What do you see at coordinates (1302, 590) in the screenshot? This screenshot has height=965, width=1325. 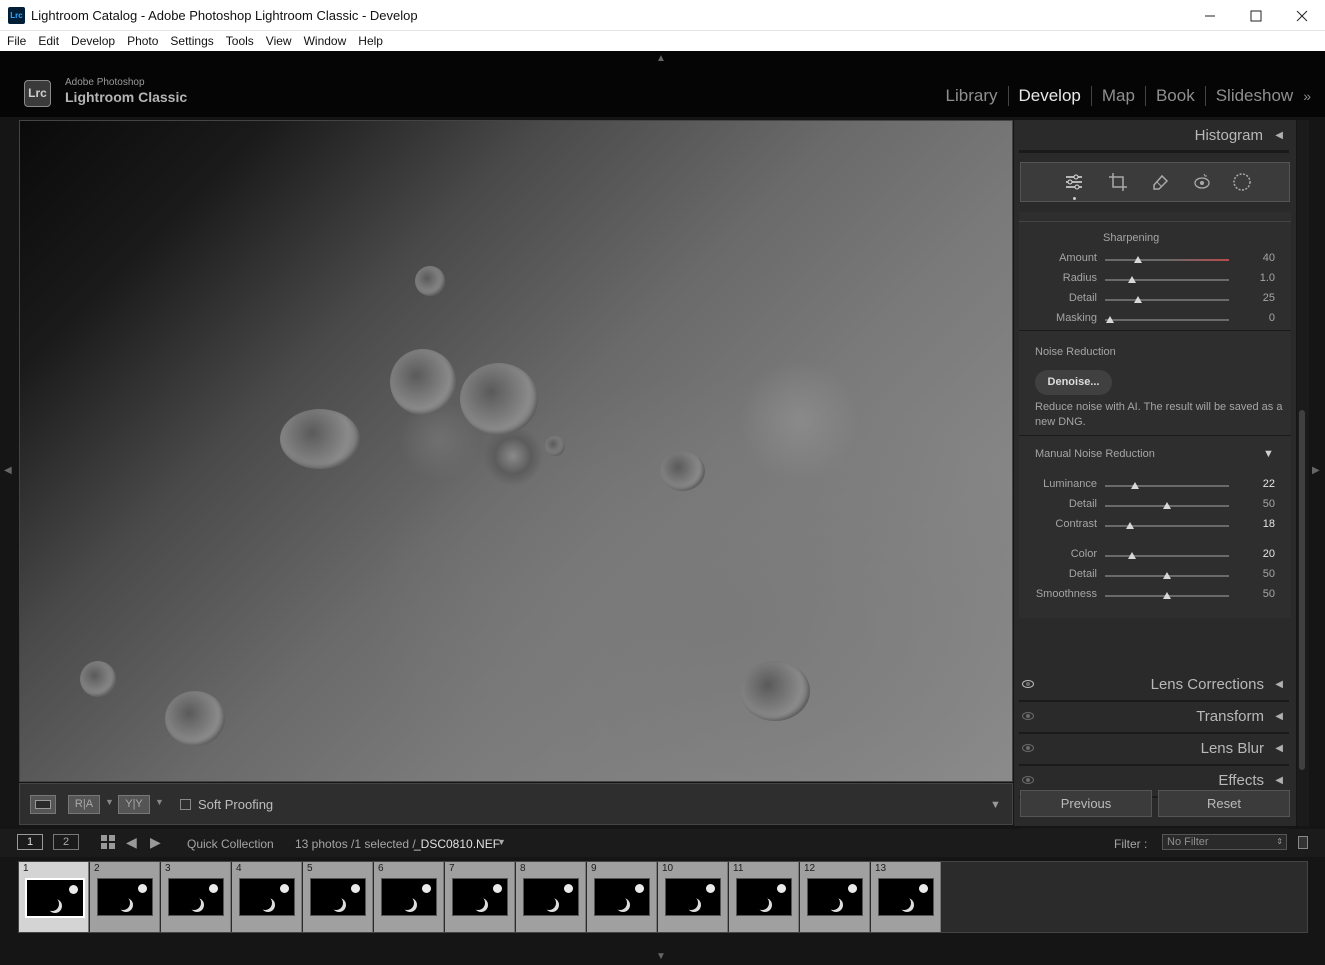 I see `scrollbar-thumb` at bounding box center [1302, 590].